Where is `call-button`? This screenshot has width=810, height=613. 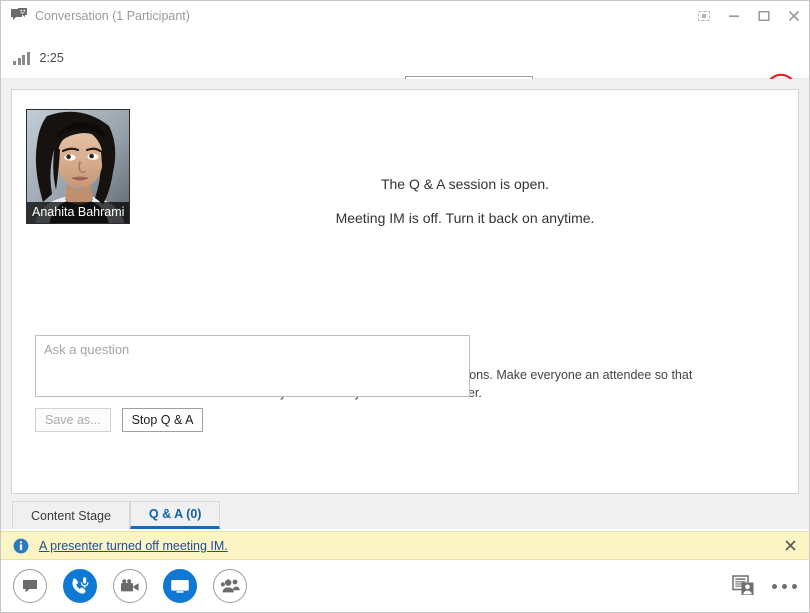 call-button is located at coordinates (80, 586).